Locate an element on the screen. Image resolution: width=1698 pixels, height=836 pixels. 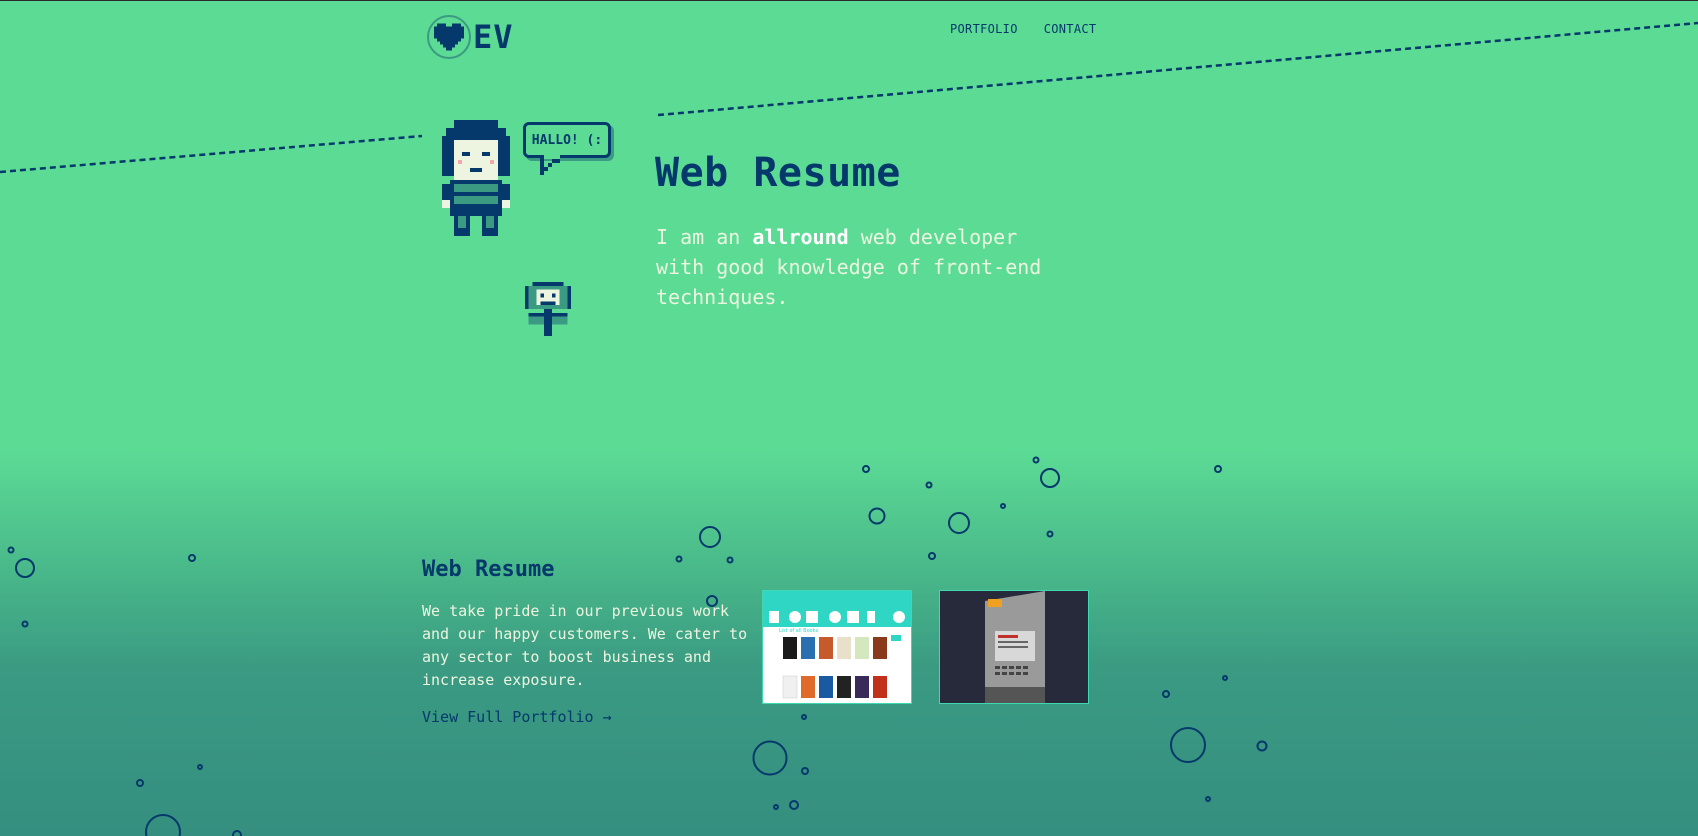
nav-portfolio: PORTFOLIO is located at coordinates (984, 29).